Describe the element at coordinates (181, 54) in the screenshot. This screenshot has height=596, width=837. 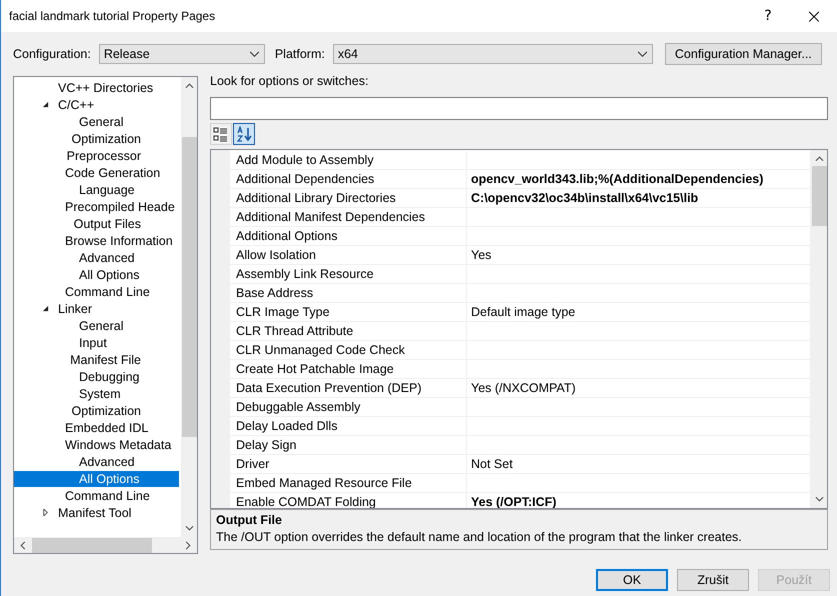
I see `configuration-dropdown: Release` at that location.